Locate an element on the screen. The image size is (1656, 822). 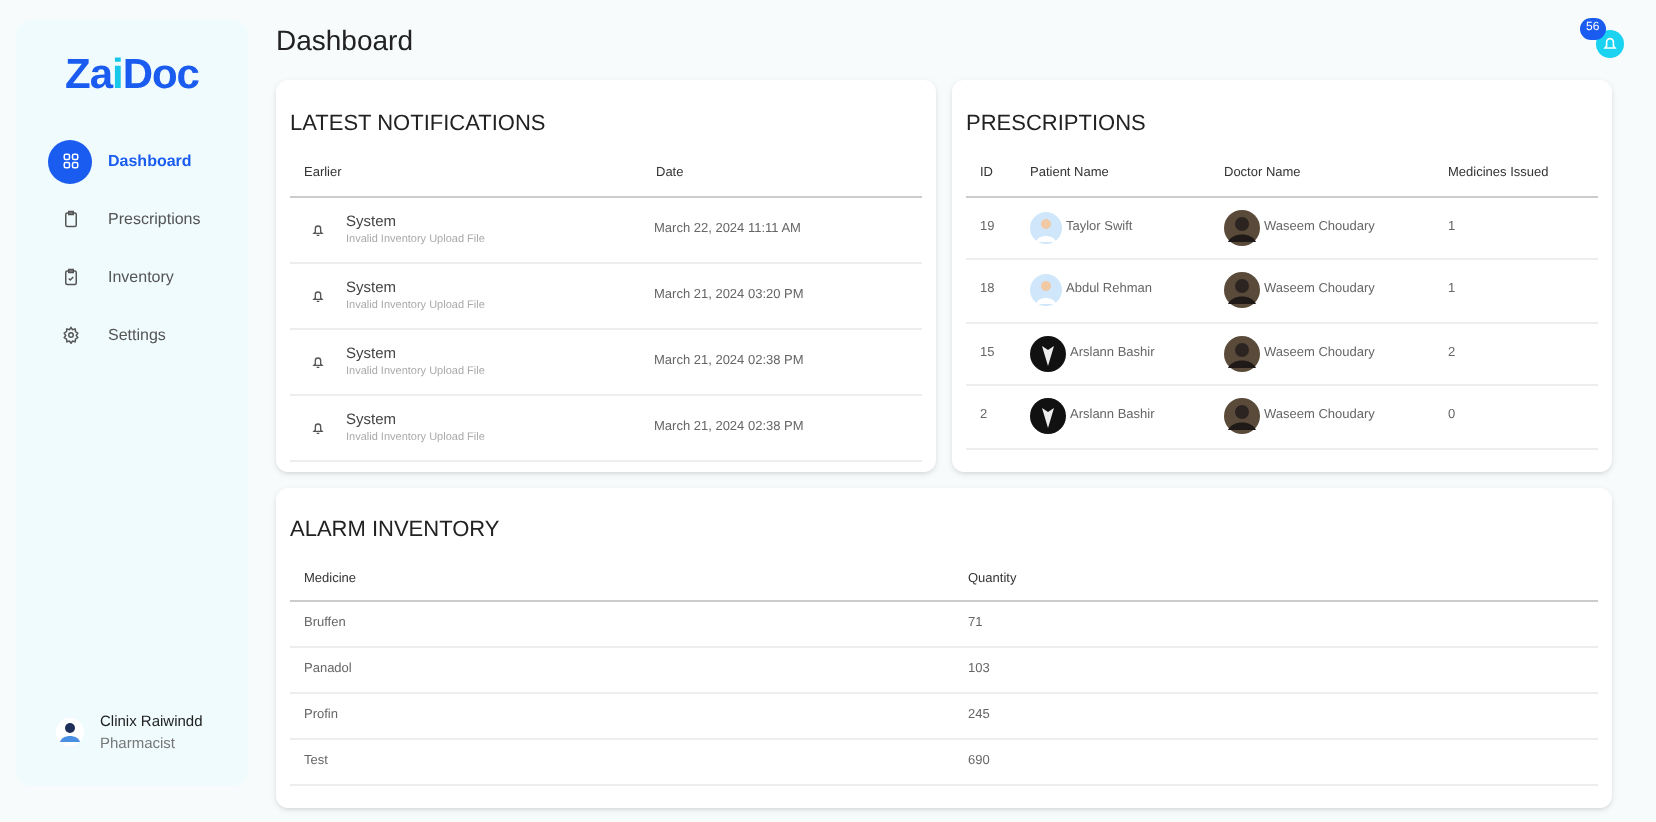
clipboard-icon is located at coordinates (70, 219).